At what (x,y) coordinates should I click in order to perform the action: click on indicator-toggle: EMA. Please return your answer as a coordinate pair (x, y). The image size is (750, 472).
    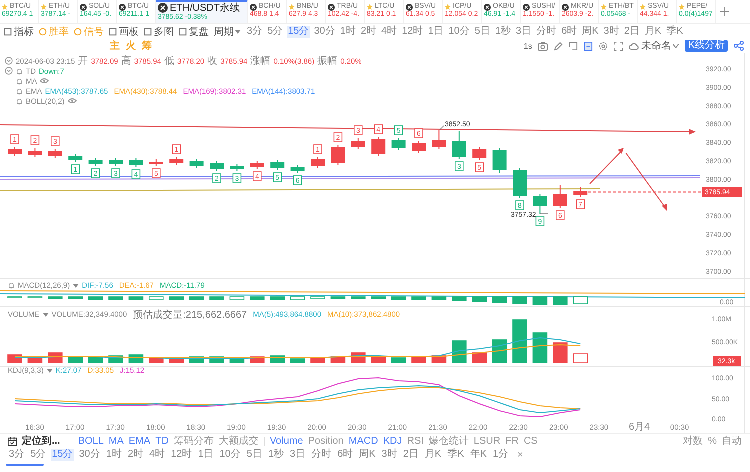
    Looking at the image, I should click on (139, 441).